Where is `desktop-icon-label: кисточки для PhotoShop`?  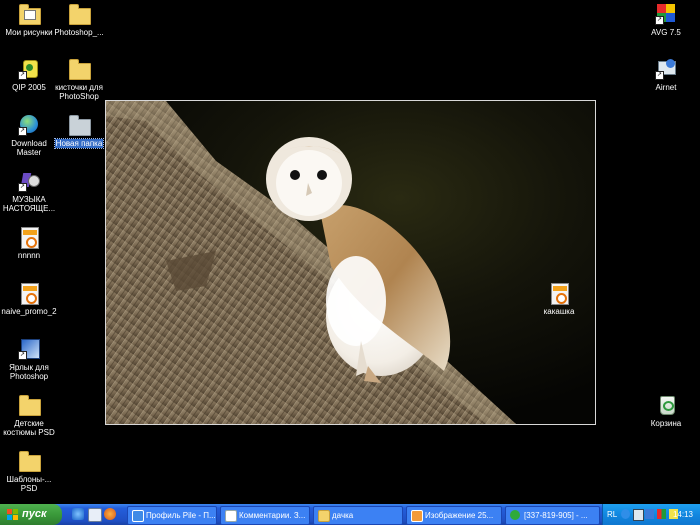 desktop-icon-label: кисточки для PhotoShop is located at coordinates (79, 92).